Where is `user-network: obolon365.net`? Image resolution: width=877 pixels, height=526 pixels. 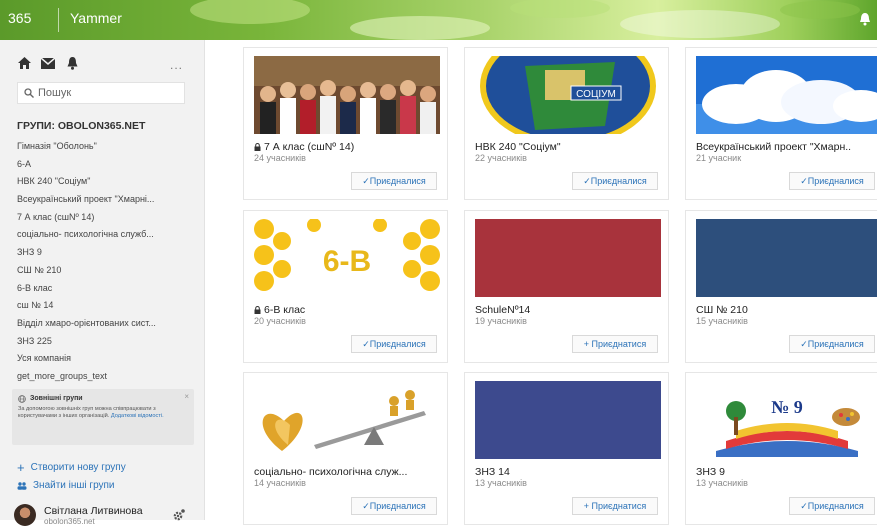 user-network: obolon365.net is located at coordinates (69, 521).